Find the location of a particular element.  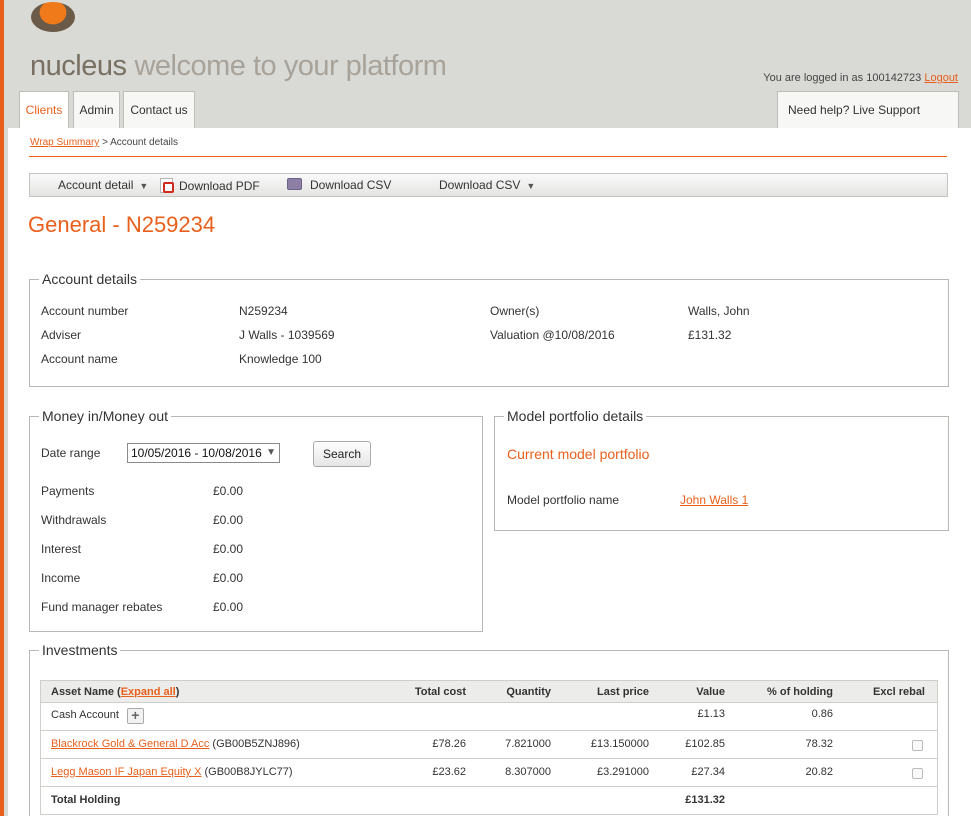

account-detail-label: Account detail is located at coordinates (96, 185).